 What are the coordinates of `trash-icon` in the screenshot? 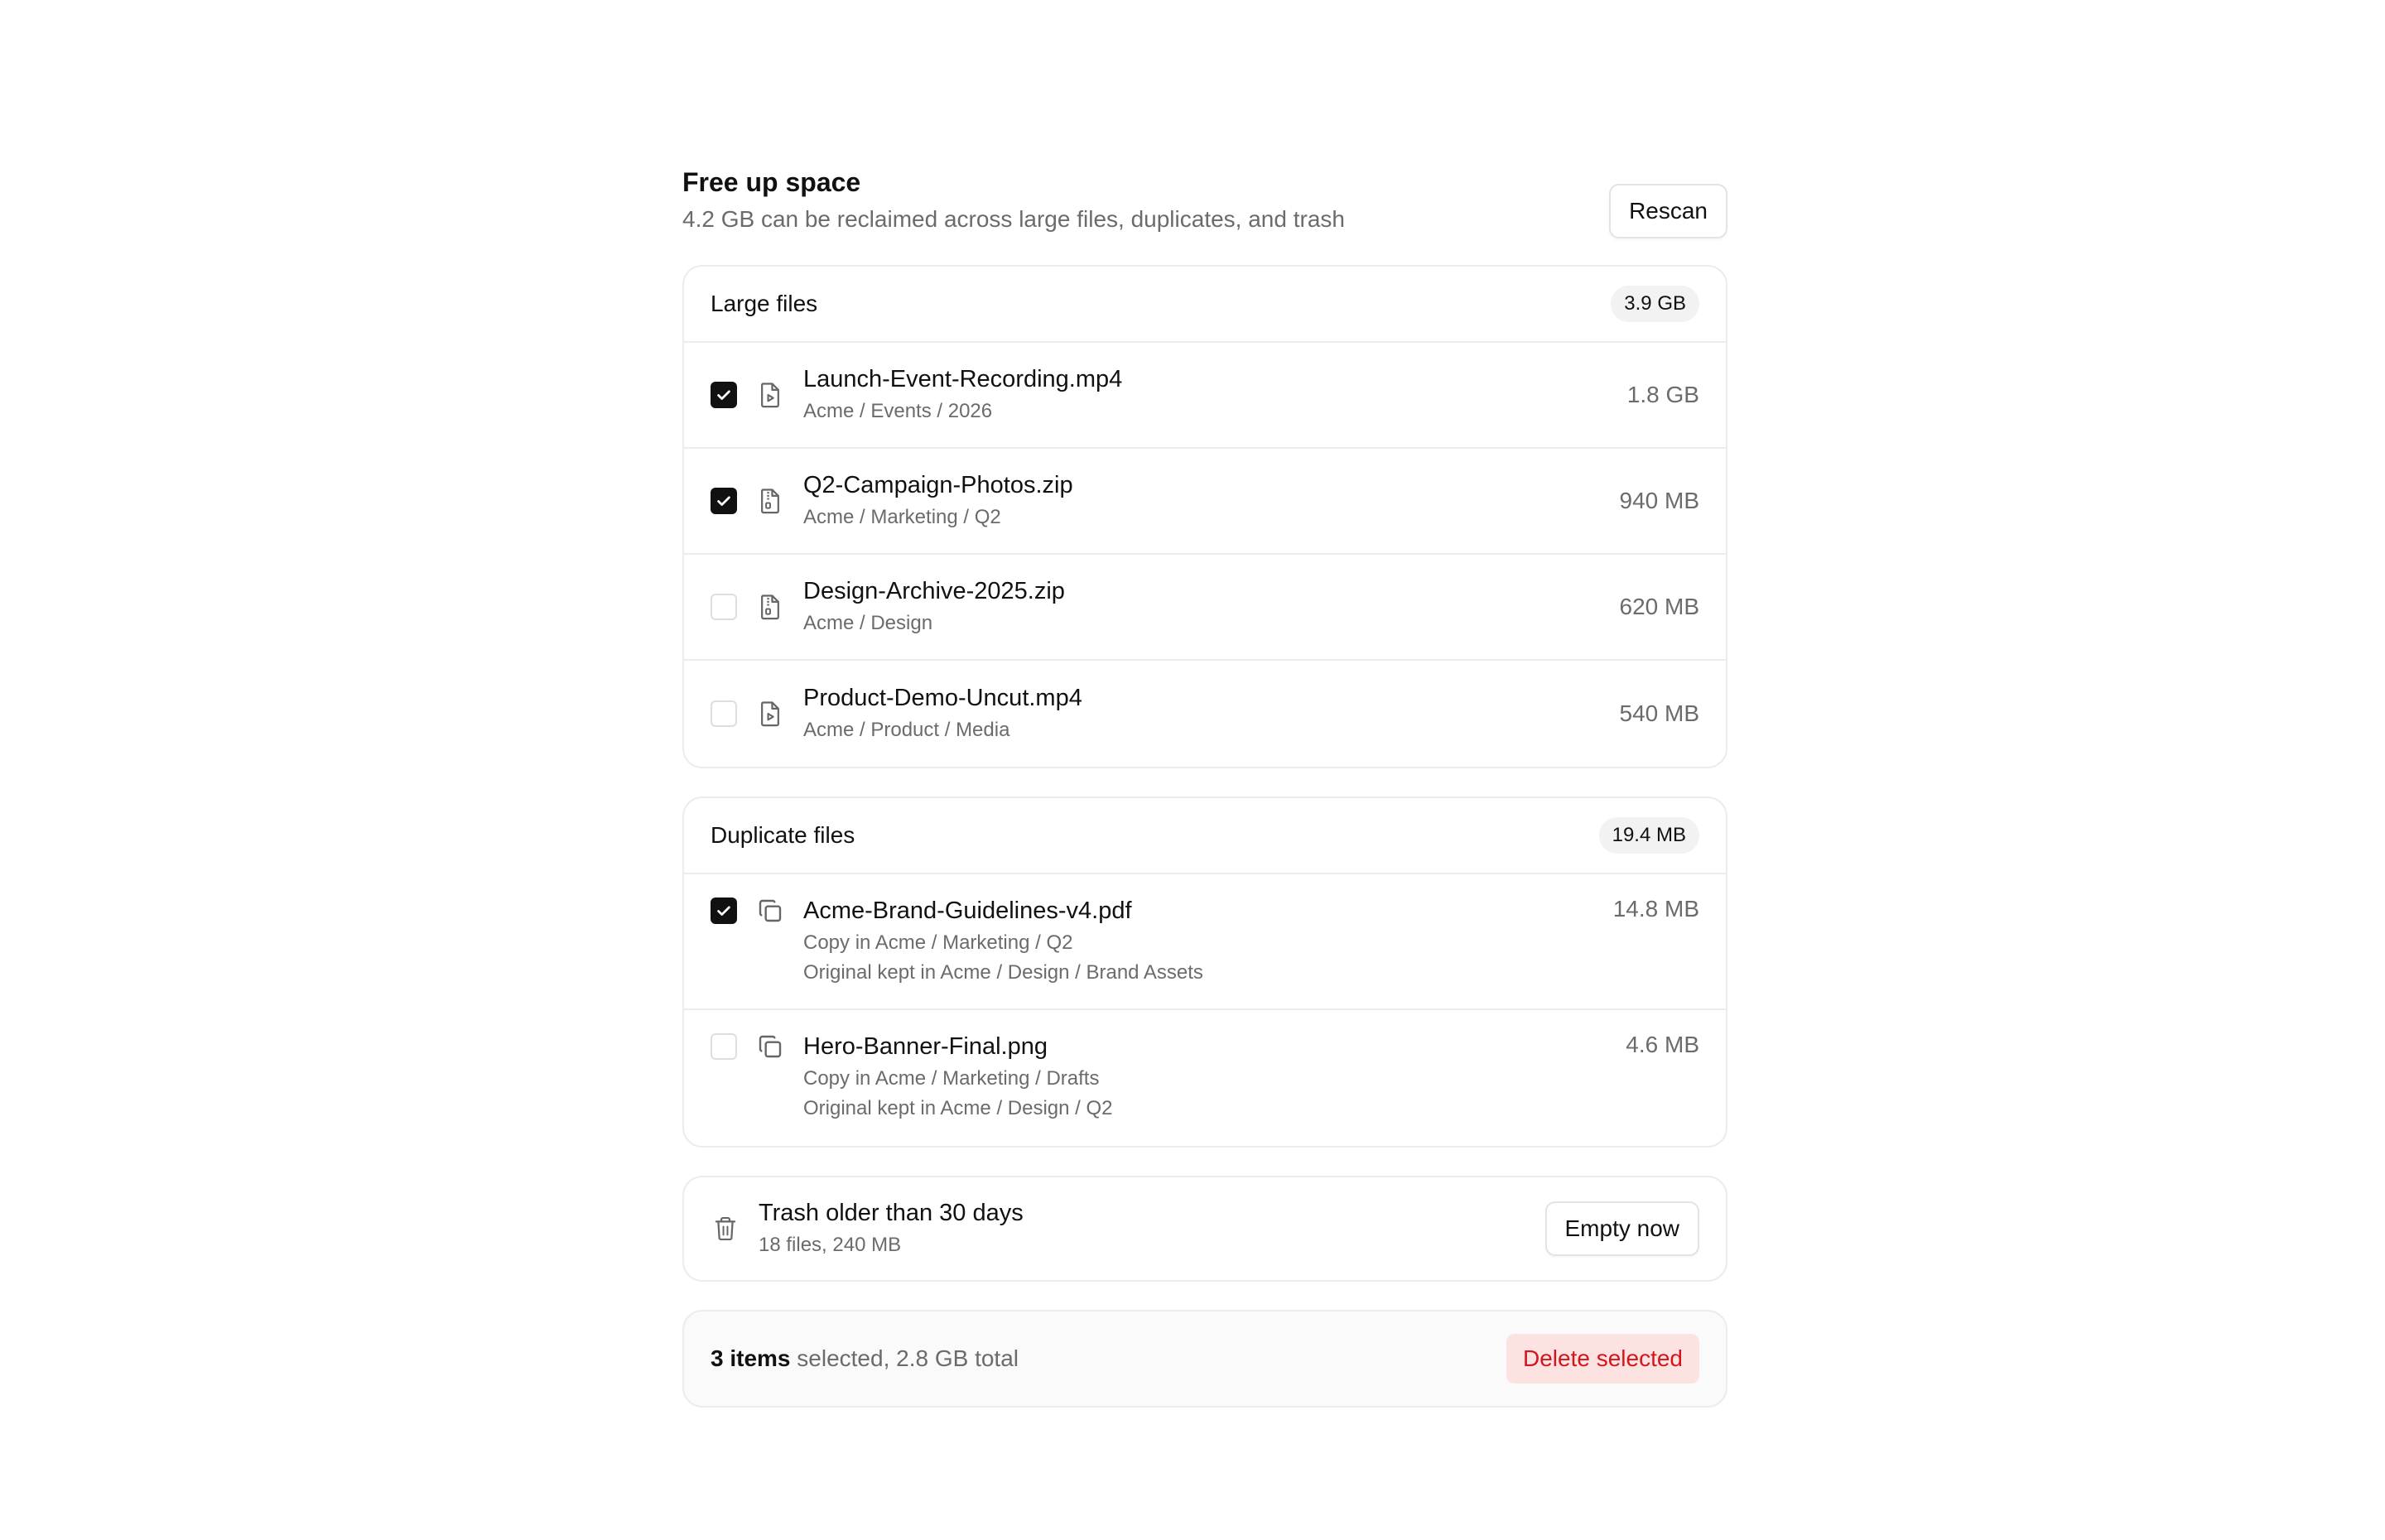 It's located at (725, 1229).